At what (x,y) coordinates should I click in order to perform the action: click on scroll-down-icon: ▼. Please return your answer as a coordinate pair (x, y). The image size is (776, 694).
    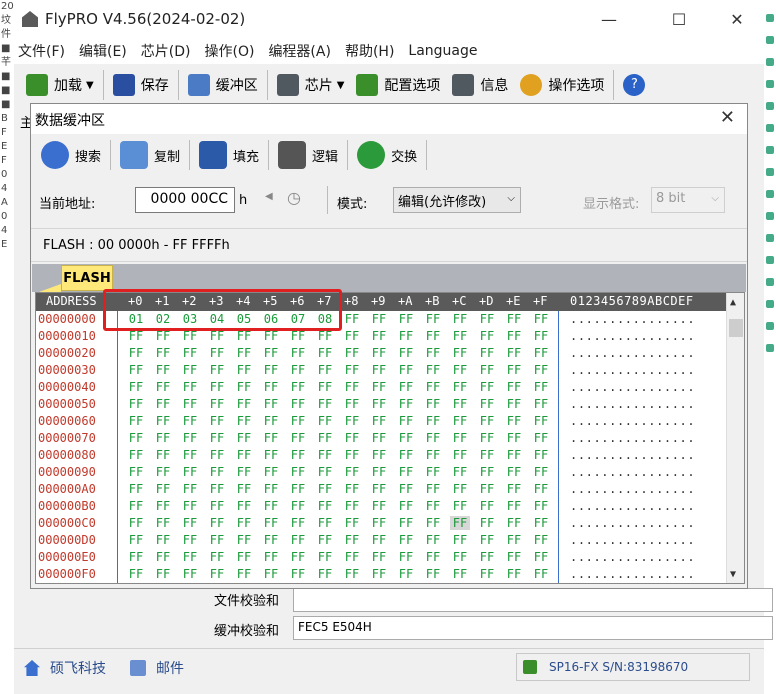
    Looking at the image, I should click on (733, 574).